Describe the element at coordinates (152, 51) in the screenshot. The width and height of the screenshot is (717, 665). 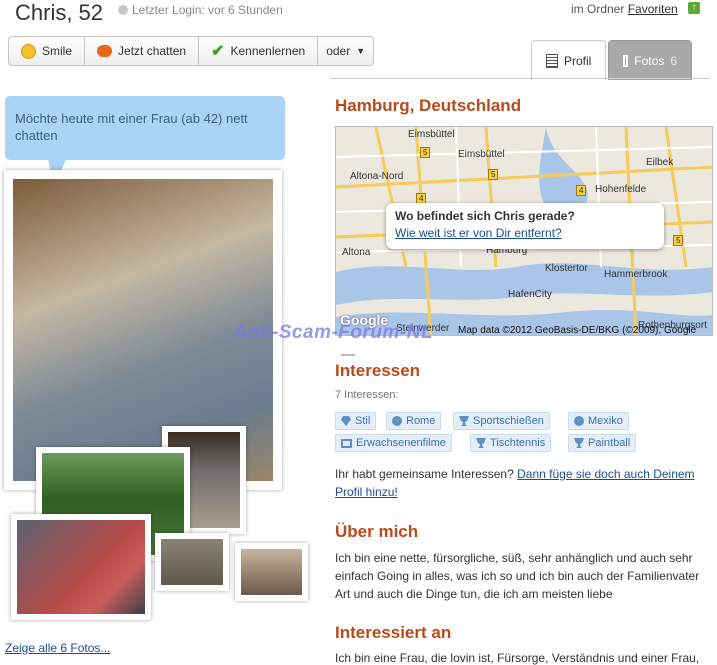
I see `chat-label: Jetzt chatten` at that location.